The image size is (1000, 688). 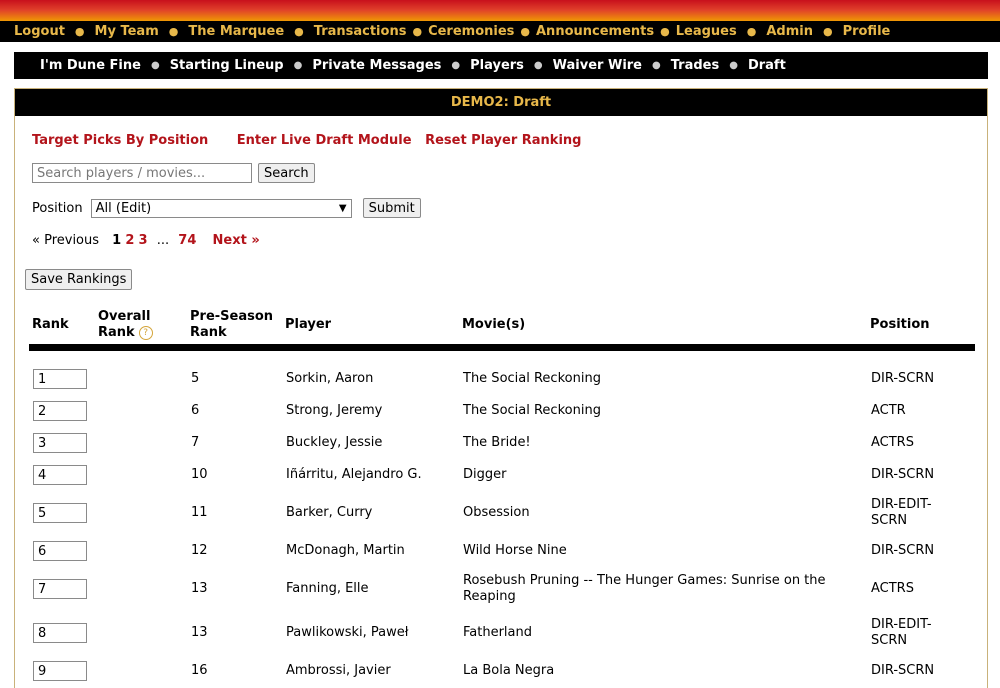 What do you see at coordinates (789, 31) in the screenshot?
I see `nav-admin: Admin` at bounding box center [789, 31].